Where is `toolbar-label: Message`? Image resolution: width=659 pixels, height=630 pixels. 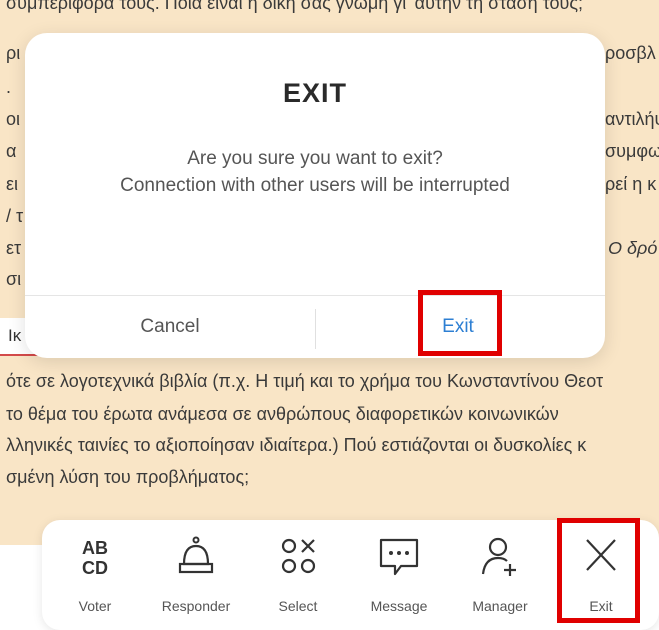
toolbar-label: Message is located at coordinates (399, 606).